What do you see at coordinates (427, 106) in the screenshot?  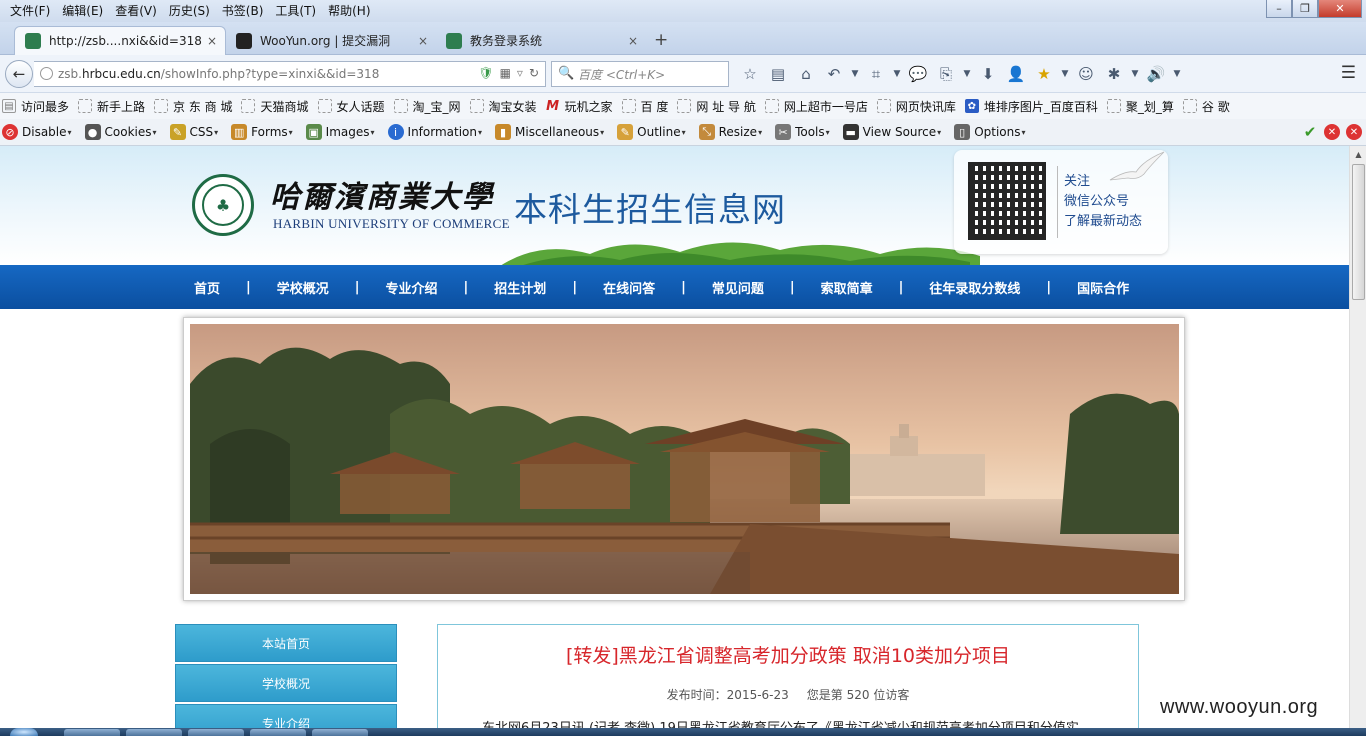 I see `bookmark-item: 淘_宝_网` at bounding box center [427, 106].